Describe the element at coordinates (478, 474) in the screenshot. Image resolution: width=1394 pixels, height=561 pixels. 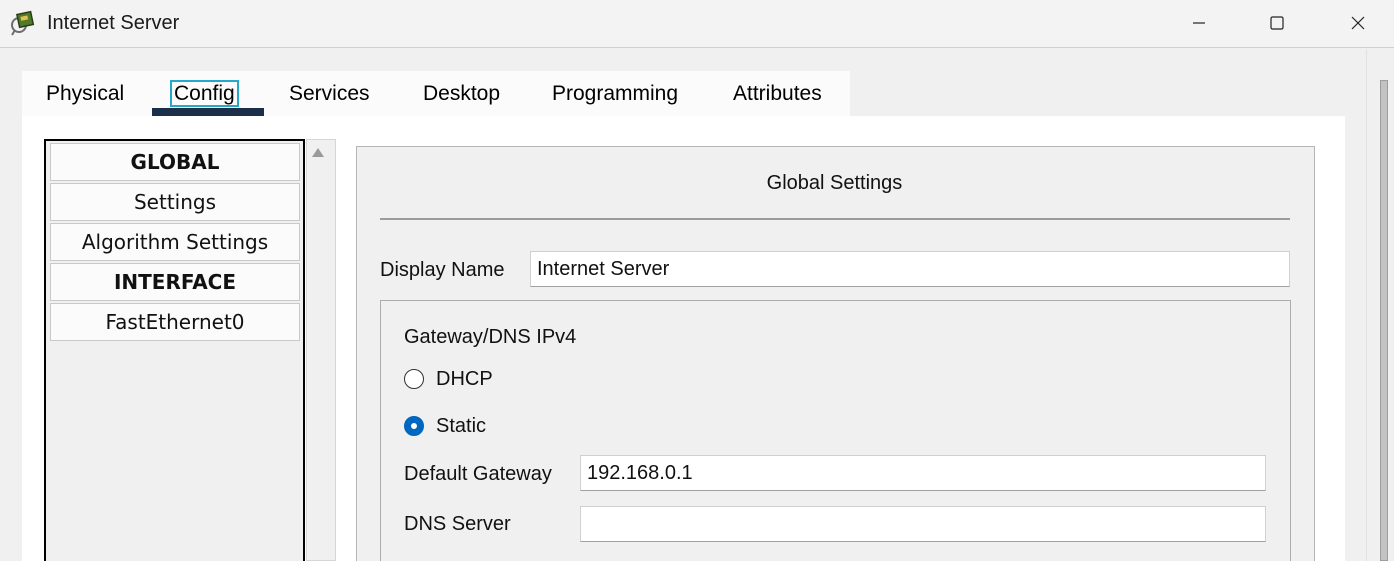
I see `default-gateway-label: Default Gateway` at that location.